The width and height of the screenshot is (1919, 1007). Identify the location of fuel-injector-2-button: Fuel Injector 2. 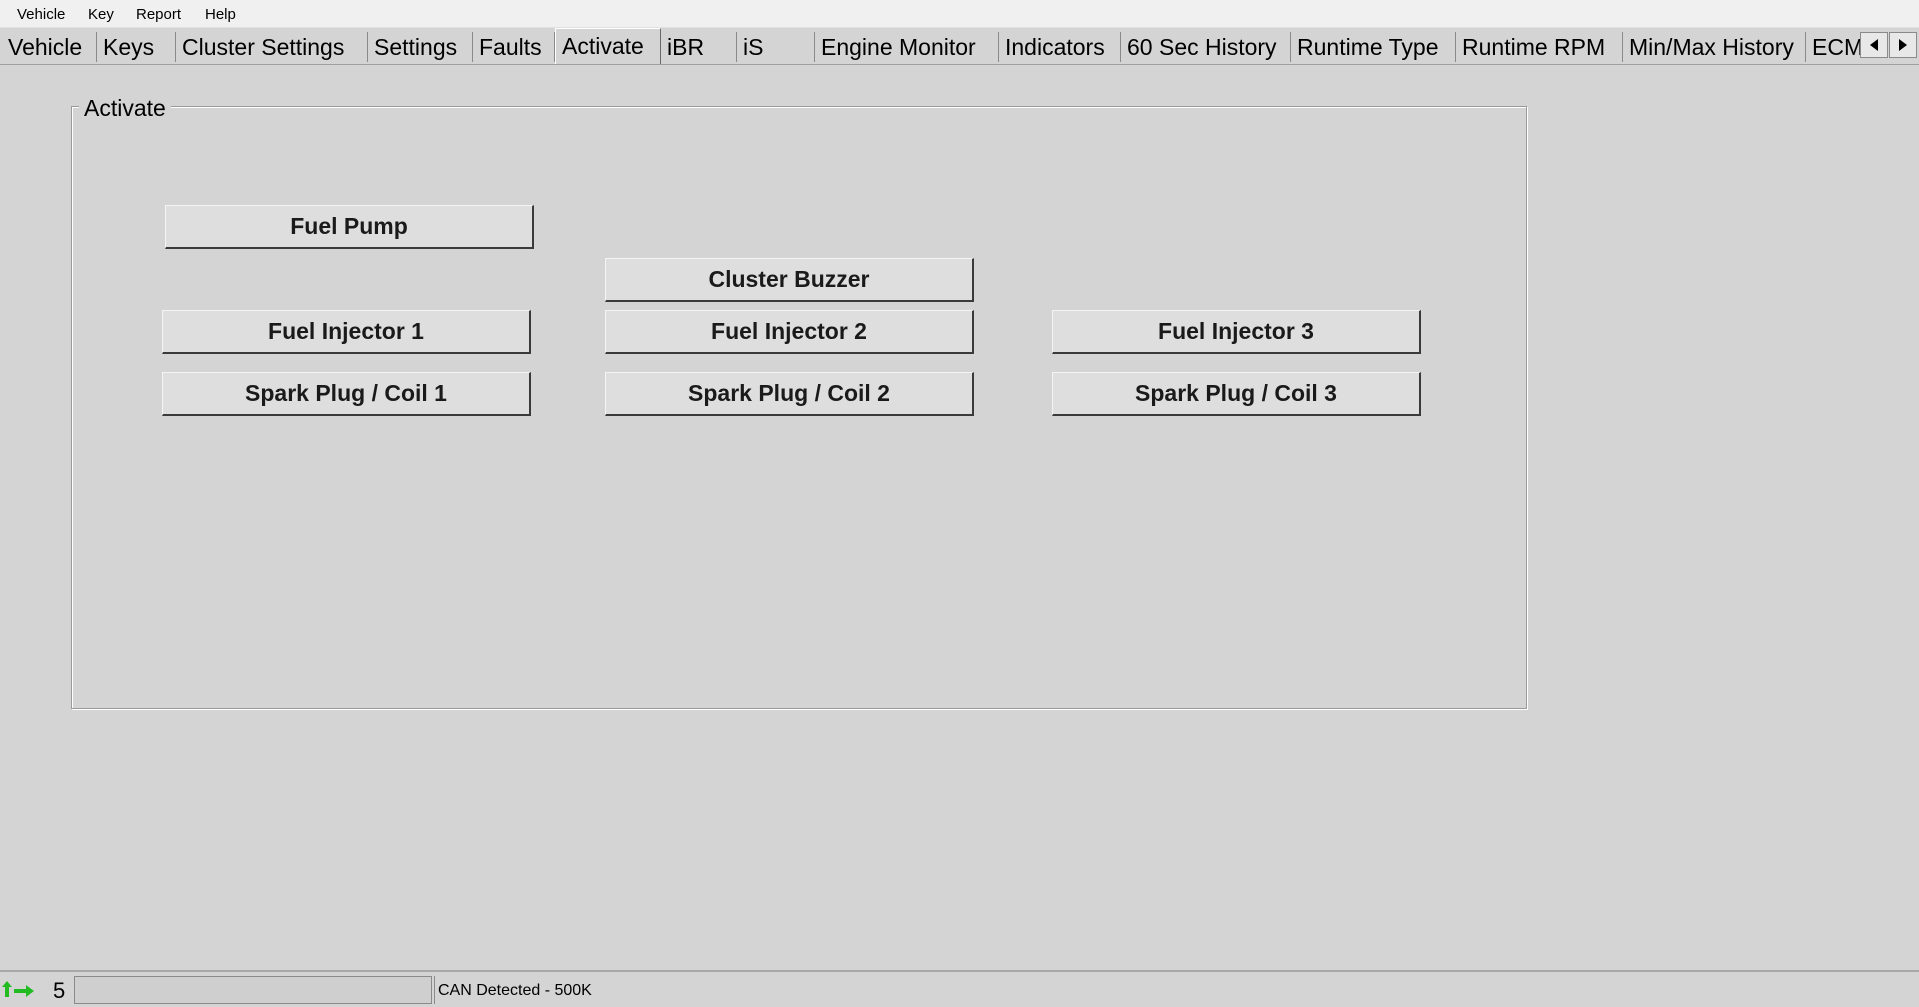
(789, 332).